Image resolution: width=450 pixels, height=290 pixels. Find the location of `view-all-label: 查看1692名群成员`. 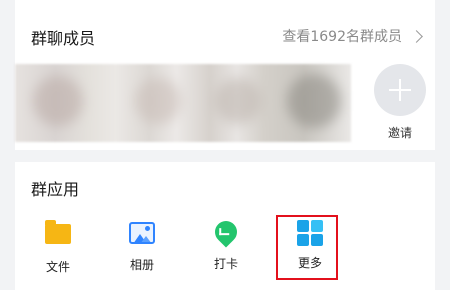

view-all-label: 查看1692名群成员 is located at coordinates (342, 37).